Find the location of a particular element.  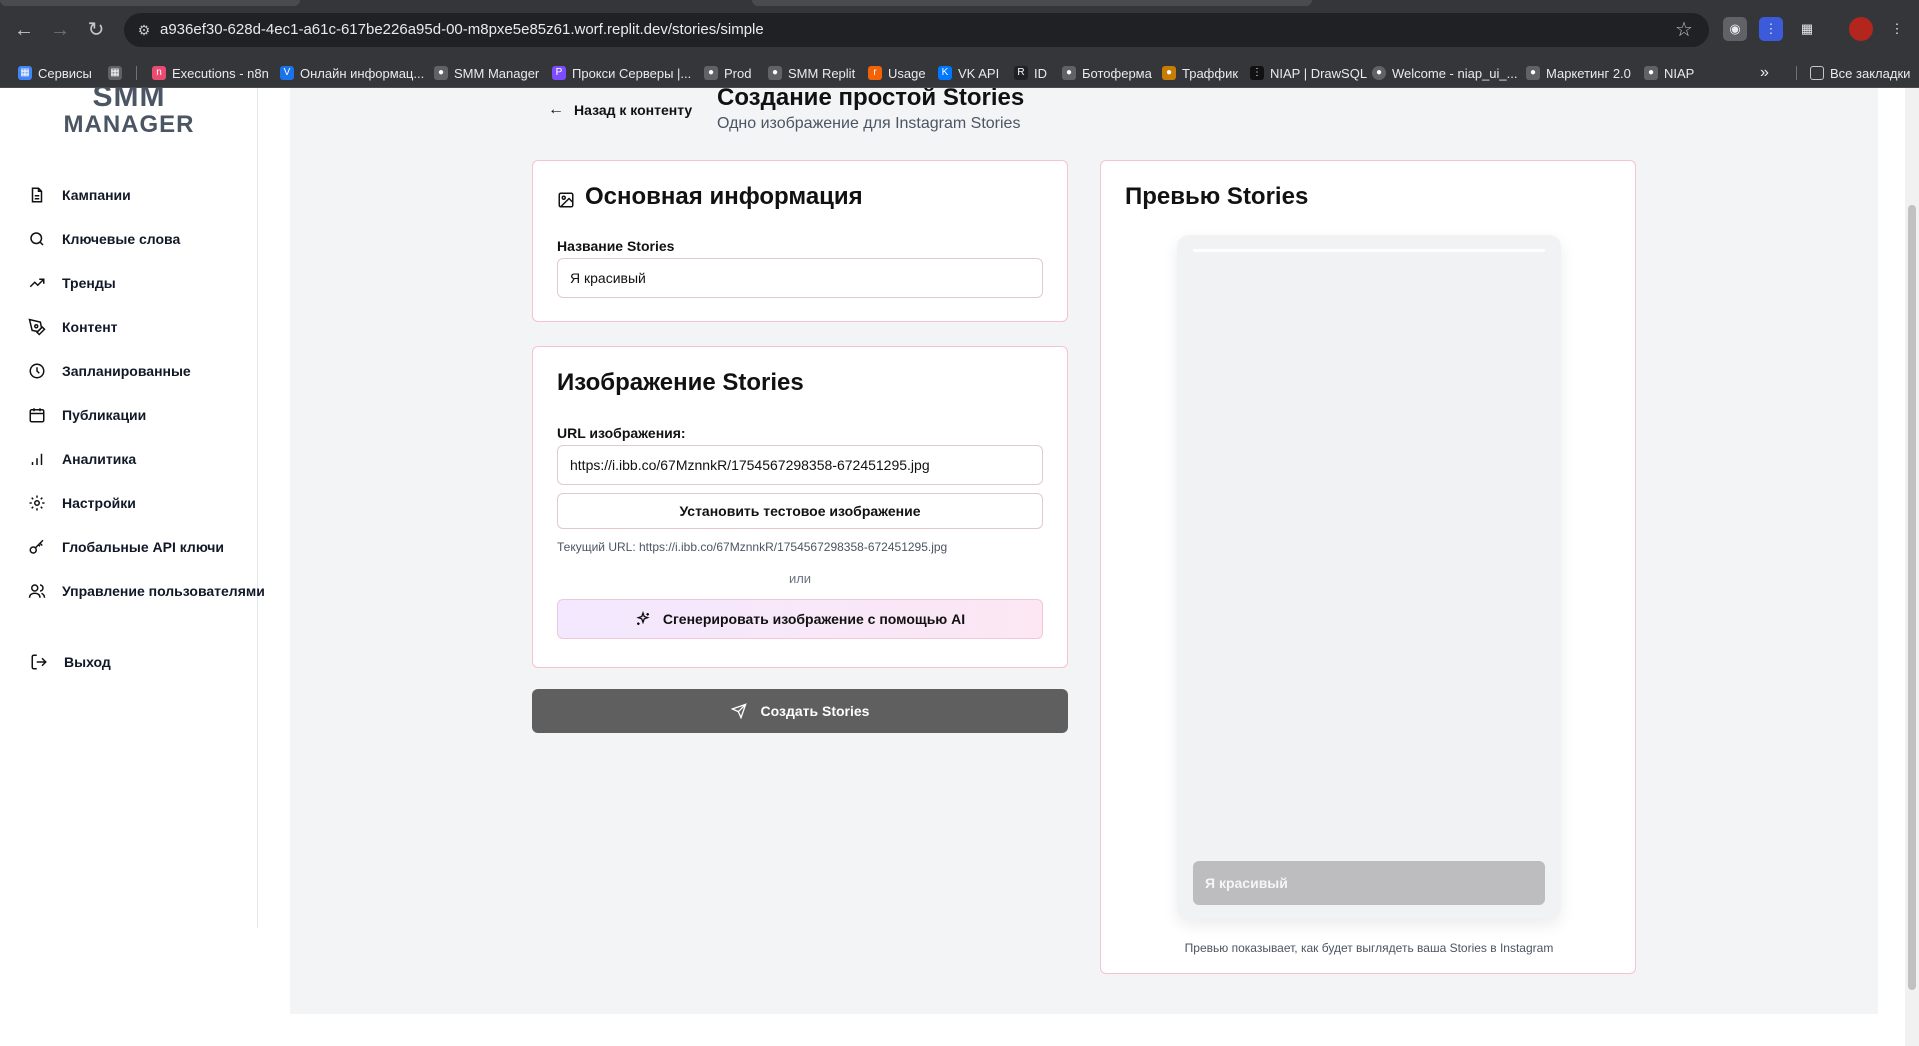

trending-up-icon is located at coordinates (37, 283).